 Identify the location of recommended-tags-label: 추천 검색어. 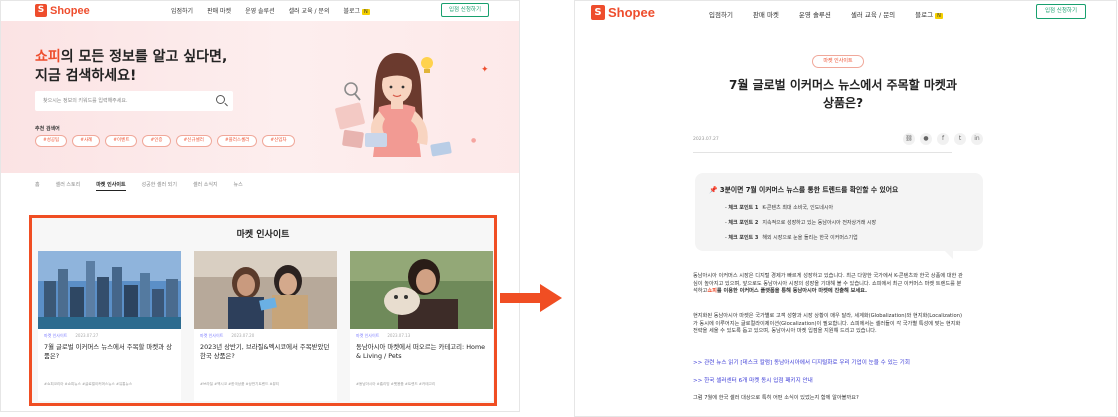
(47, 129).